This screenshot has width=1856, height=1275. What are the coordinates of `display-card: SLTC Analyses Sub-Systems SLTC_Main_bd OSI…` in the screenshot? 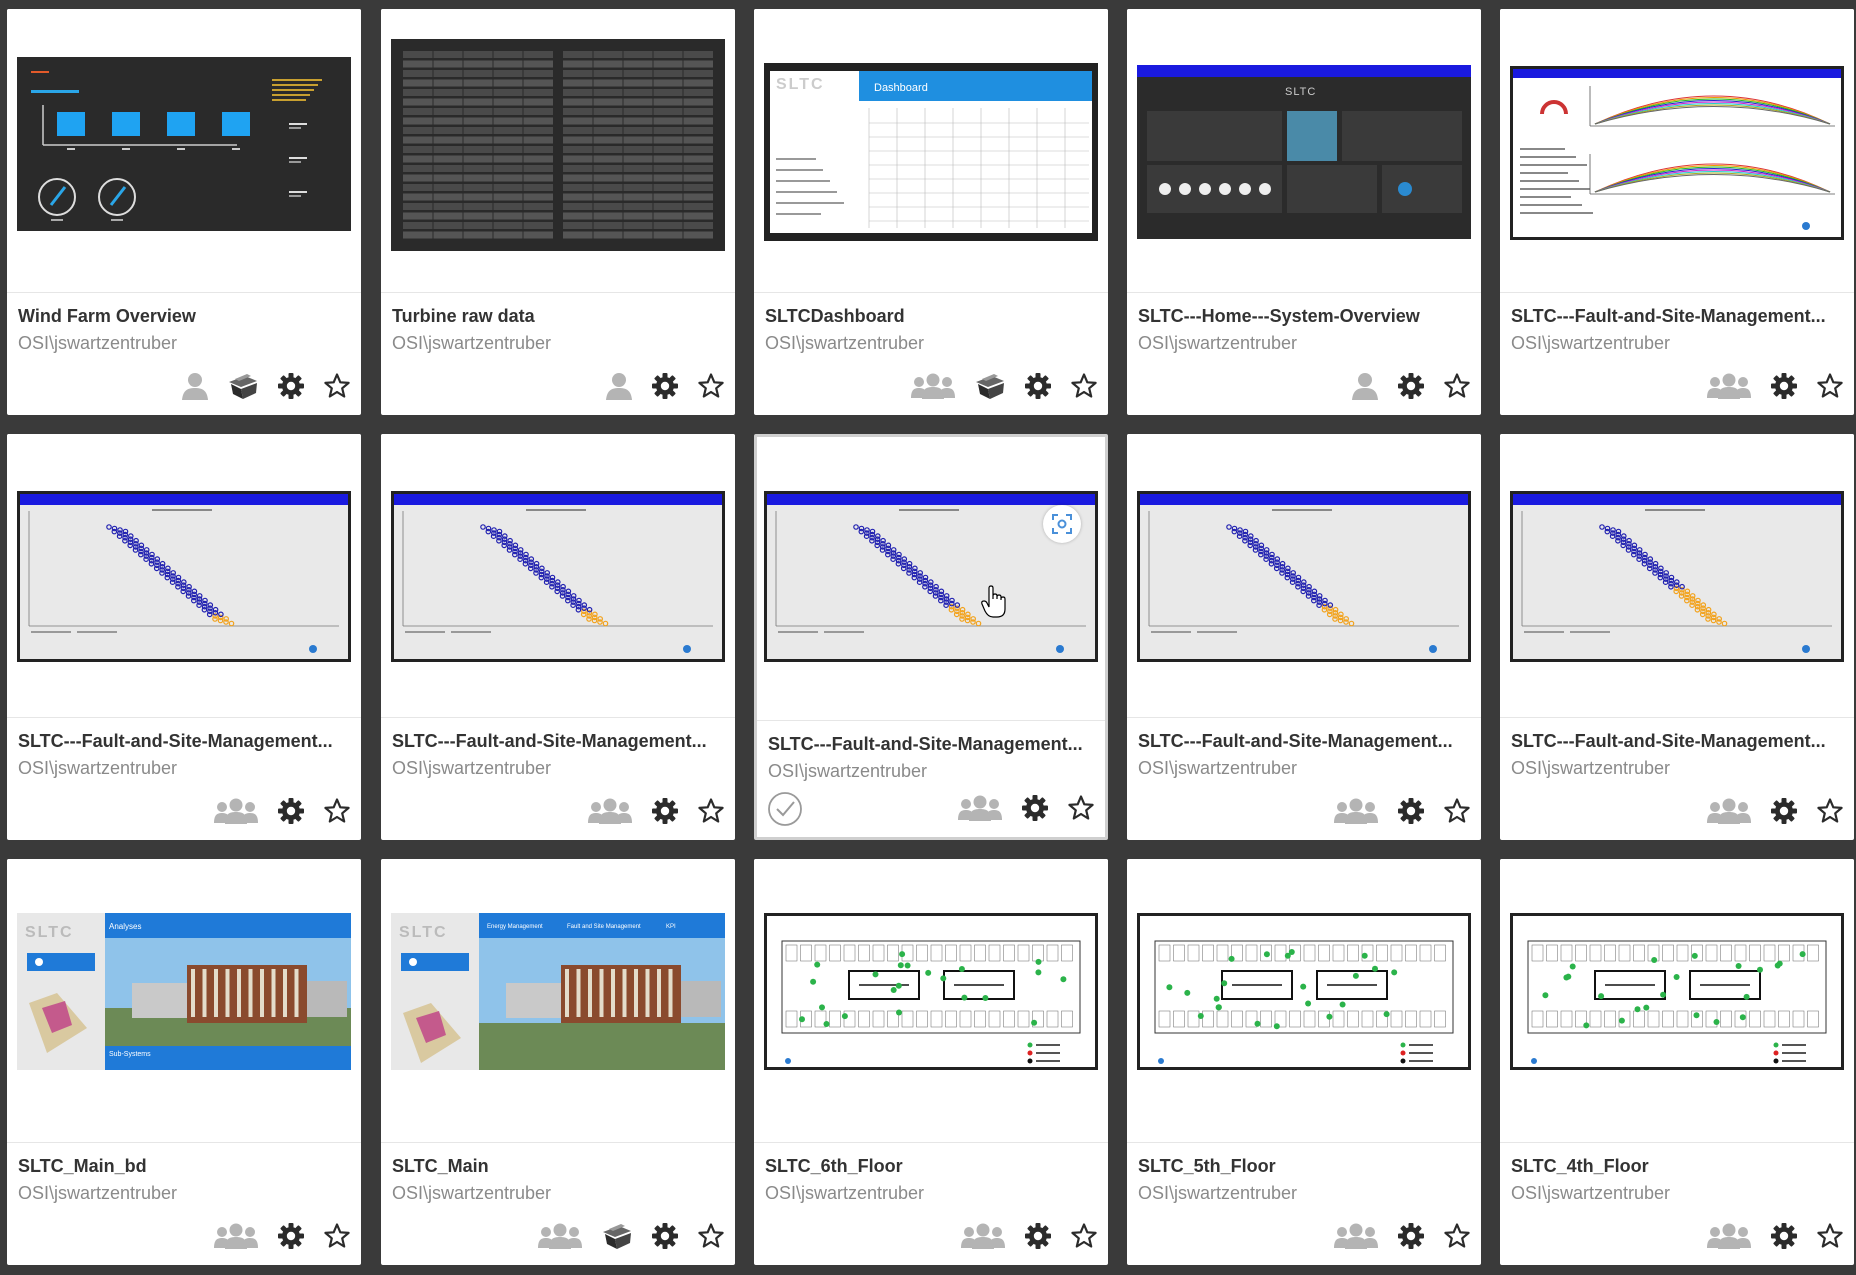 It's located at (184, 1062).